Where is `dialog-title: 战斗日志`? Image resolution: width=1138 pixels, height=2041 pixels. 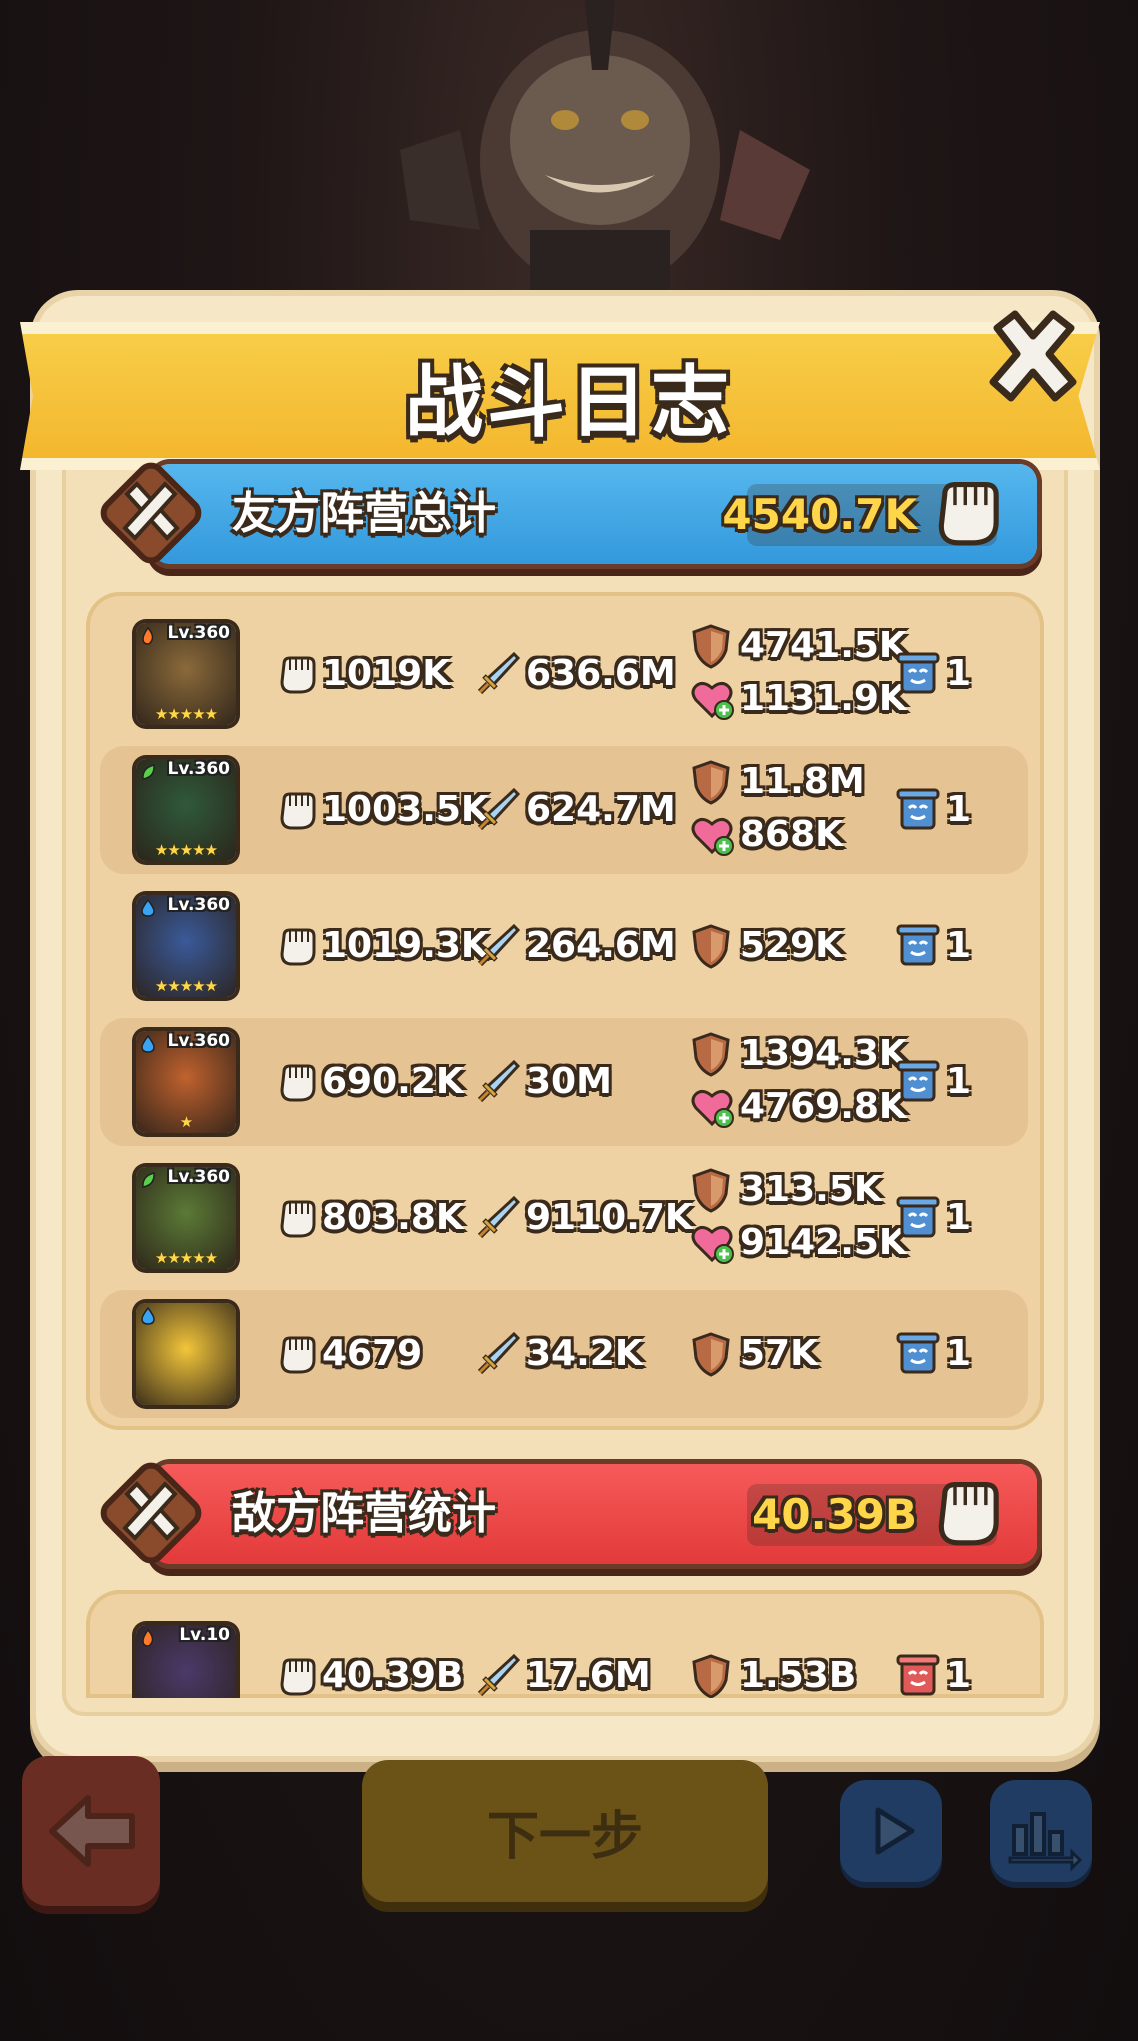
dialog-title: 战斗日志 is located at coordinates (568, 403).